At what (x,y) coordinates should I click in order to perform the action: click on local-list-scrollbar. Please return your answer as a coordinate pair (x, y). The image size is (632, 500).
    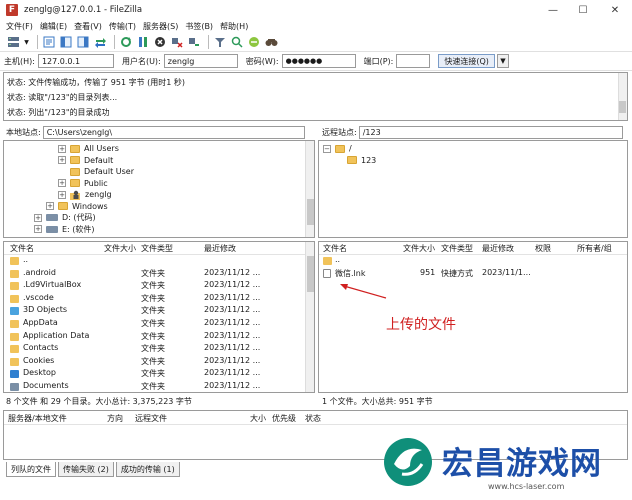
    Looking at the image, I should click on (309, 317).